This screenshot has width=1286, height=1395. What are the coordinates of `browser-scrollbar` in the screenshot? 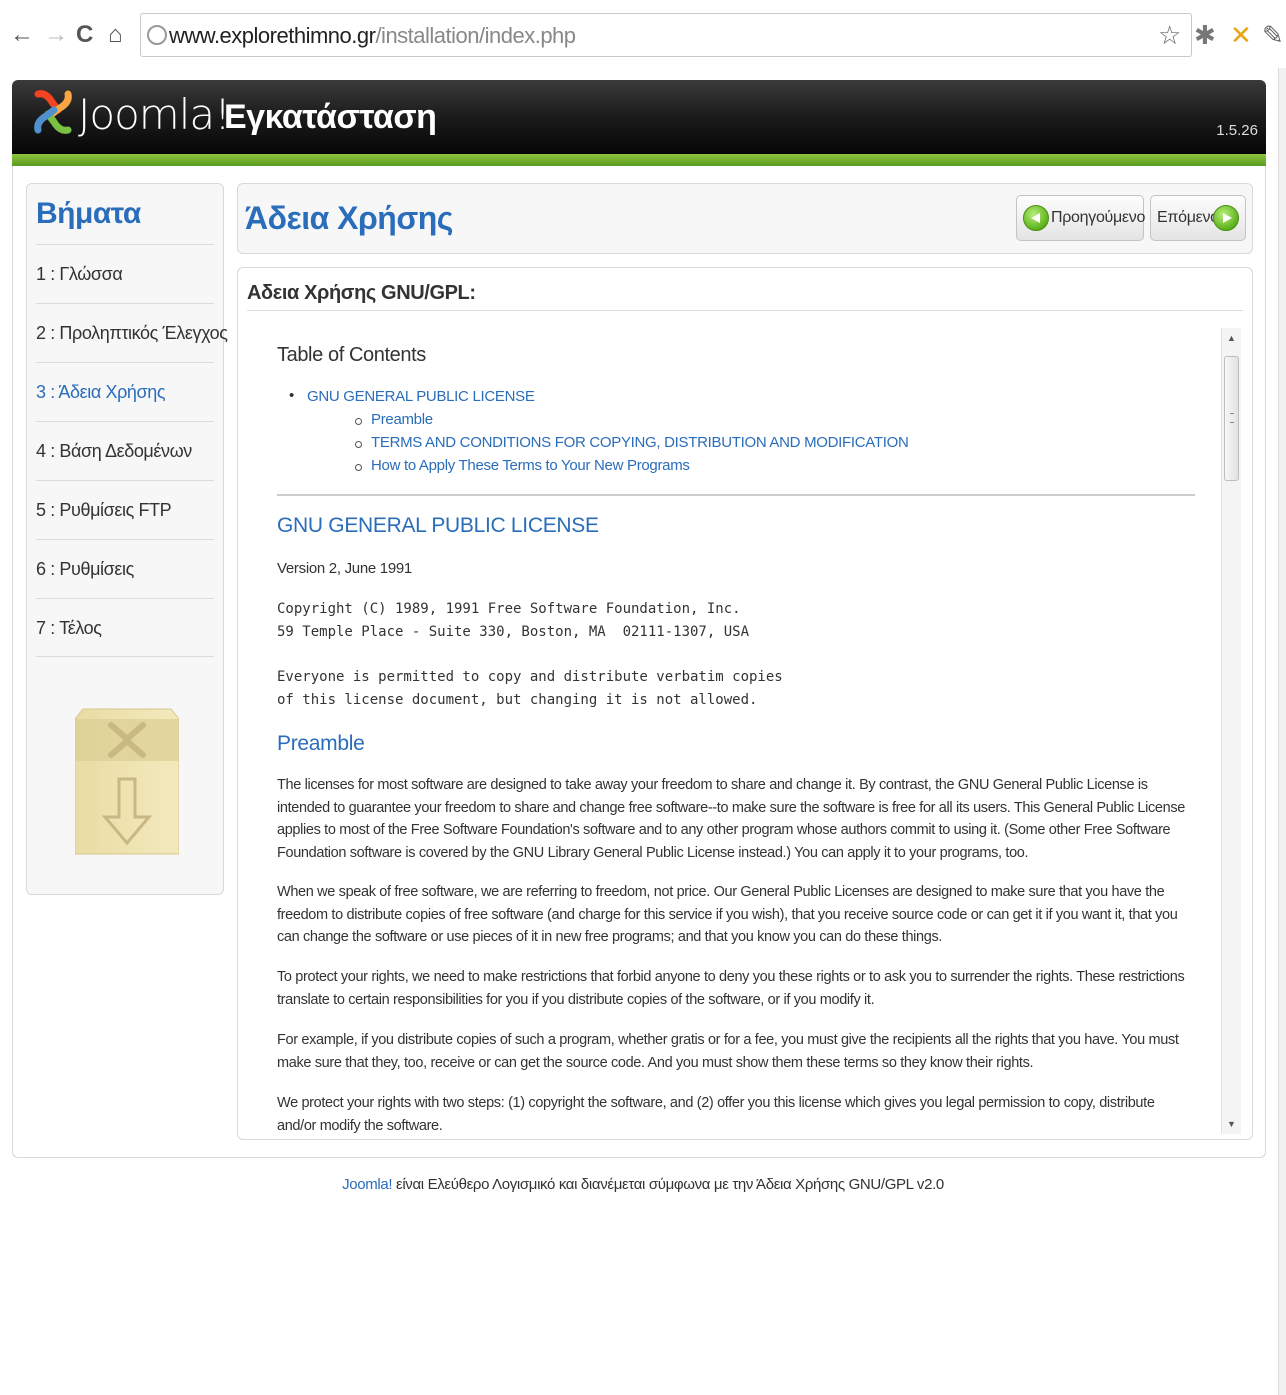 It's located at (1282, 731).